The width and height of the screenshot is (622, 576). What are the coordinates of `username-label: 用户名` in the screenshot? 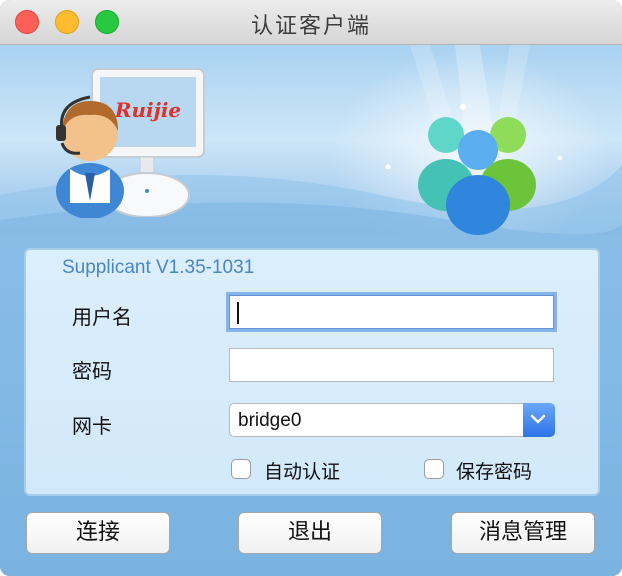 It's located at (102, 317).